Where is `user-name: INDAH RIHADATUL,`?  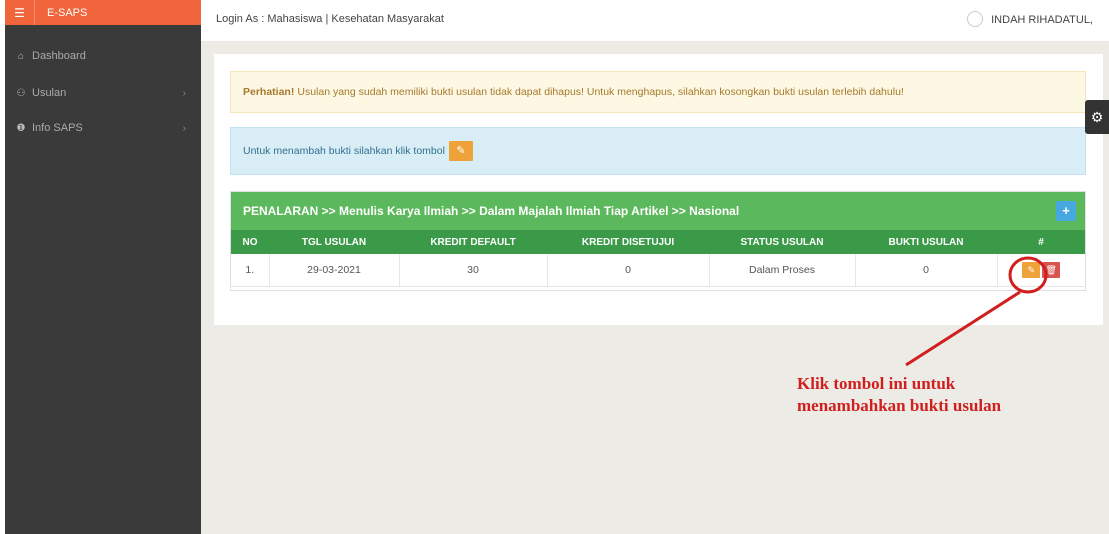 user-name: INDAH RIHADATUL, is located at coordinates (1042, 20).